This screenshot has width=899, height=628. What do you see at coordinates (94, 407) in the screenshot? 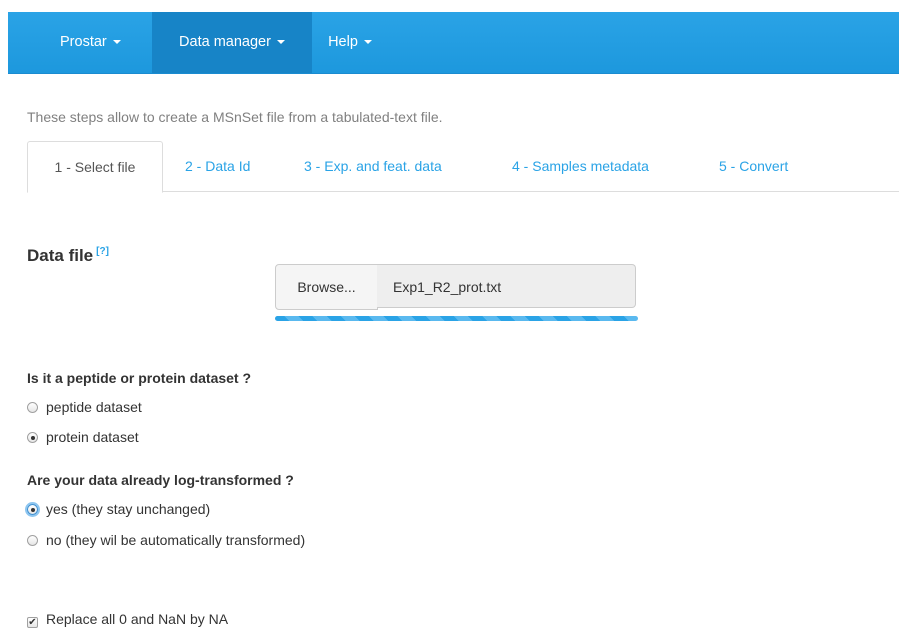
I see `radio-peptide-label: peptide dataset` at bounding box center [94, 407].